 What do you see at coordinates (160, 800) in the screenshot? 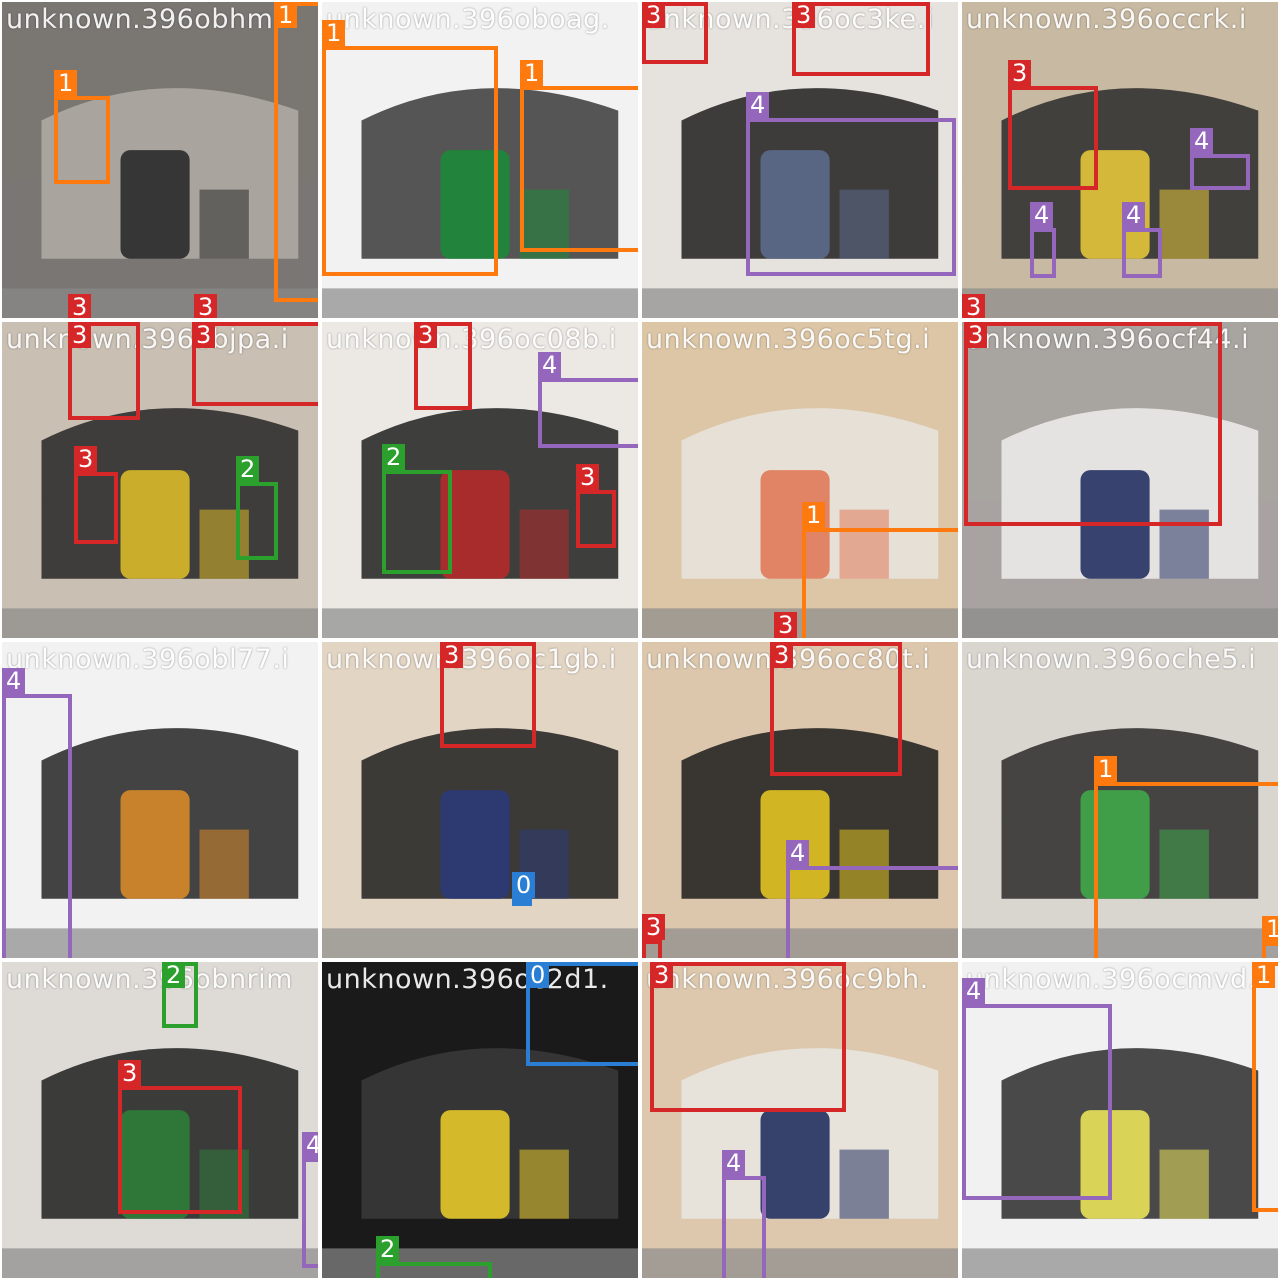
I see `mosaic-tile: unknown.396obl77.i 4` at bounding box center [160, 800].